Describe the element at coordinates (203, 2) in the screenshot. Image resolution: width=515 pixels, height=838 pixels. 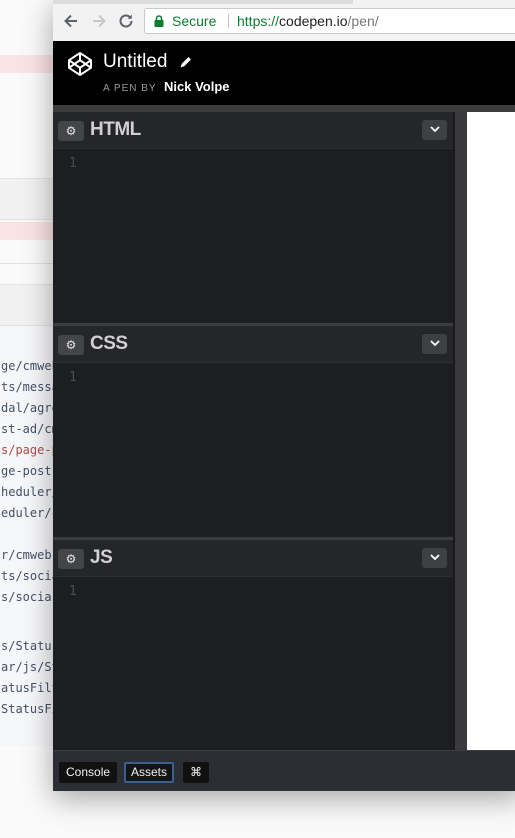
I see `tab-strip-edge` at that location.